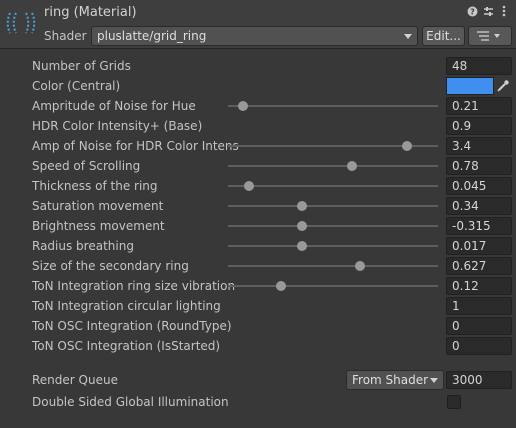 Image resolution: width=516 pixels, height=428 pixels. What do you see at coordinates (479, 166) in the screenshot?
I see `property-value-field: 0.78` at bounding box center [479, 166].